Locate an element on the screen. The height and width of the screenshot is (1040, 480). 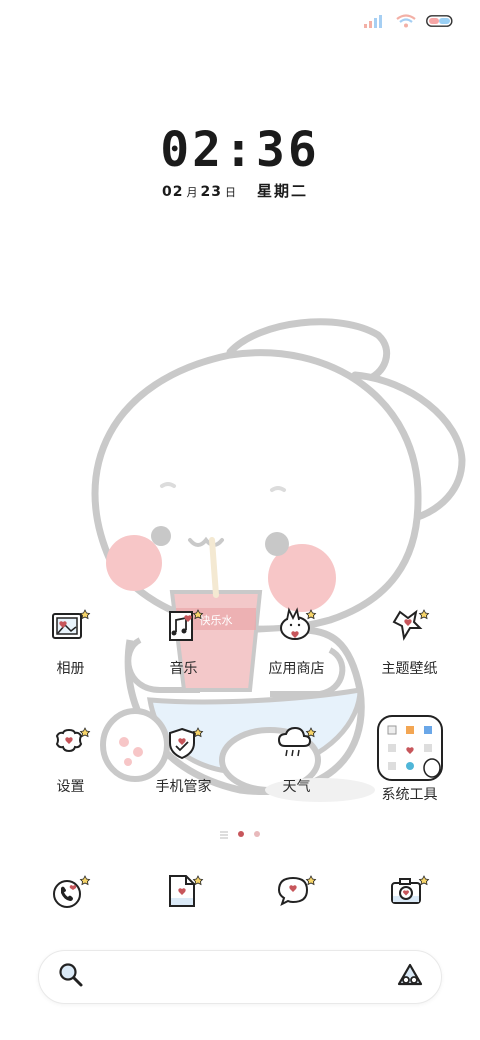
page-indicator is located at coordinates (240, 833).